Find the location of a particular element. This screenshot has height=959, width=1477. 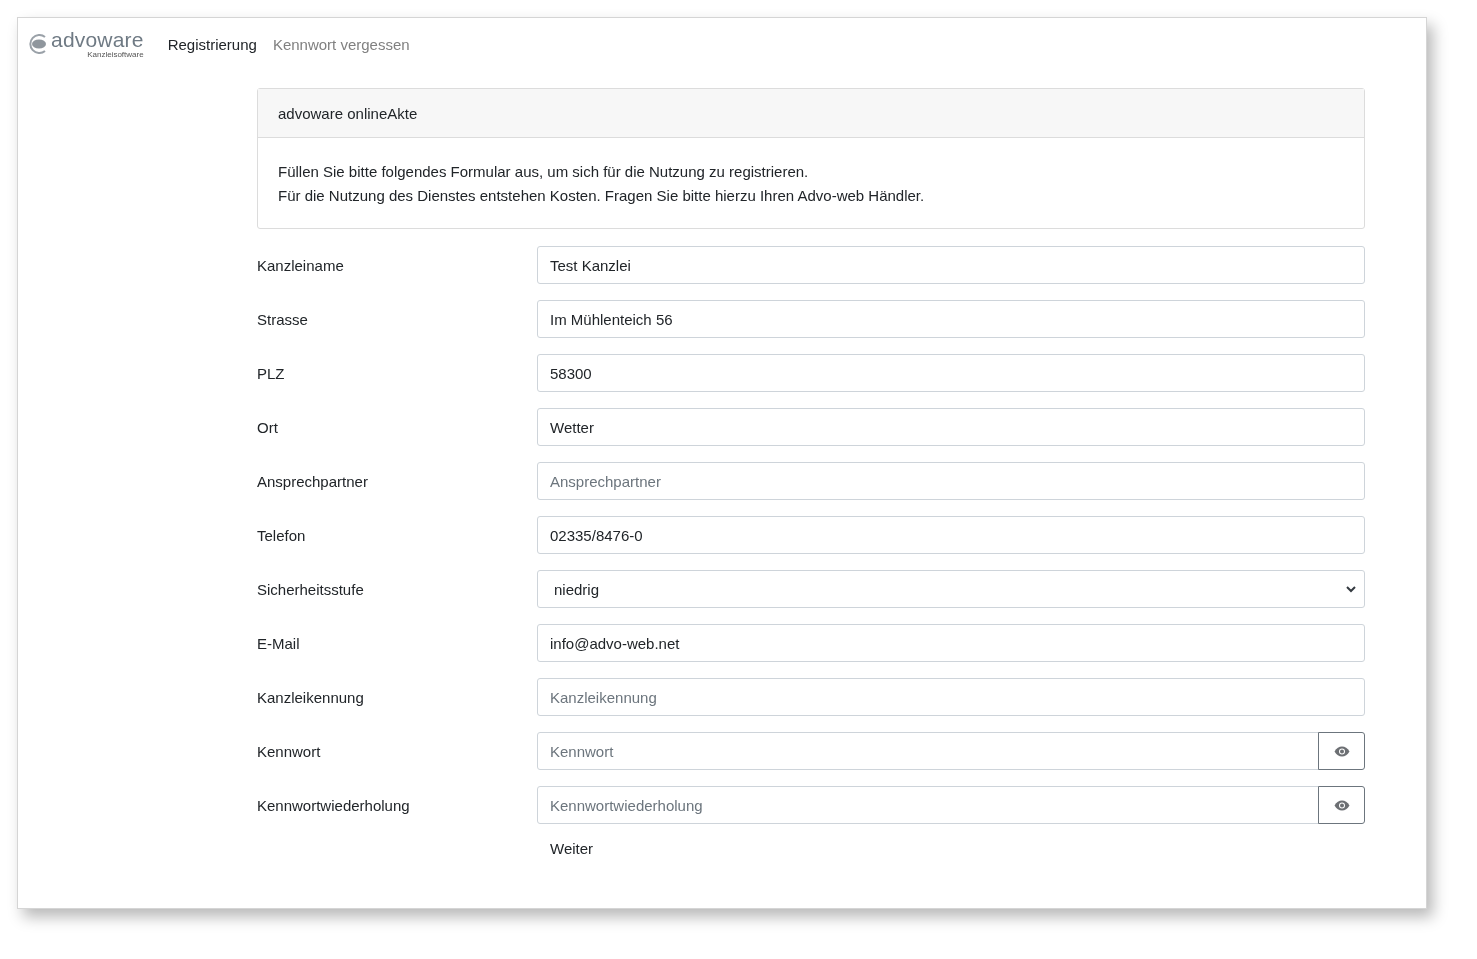

logo-text: advoware is located at coordinates (97, 39).